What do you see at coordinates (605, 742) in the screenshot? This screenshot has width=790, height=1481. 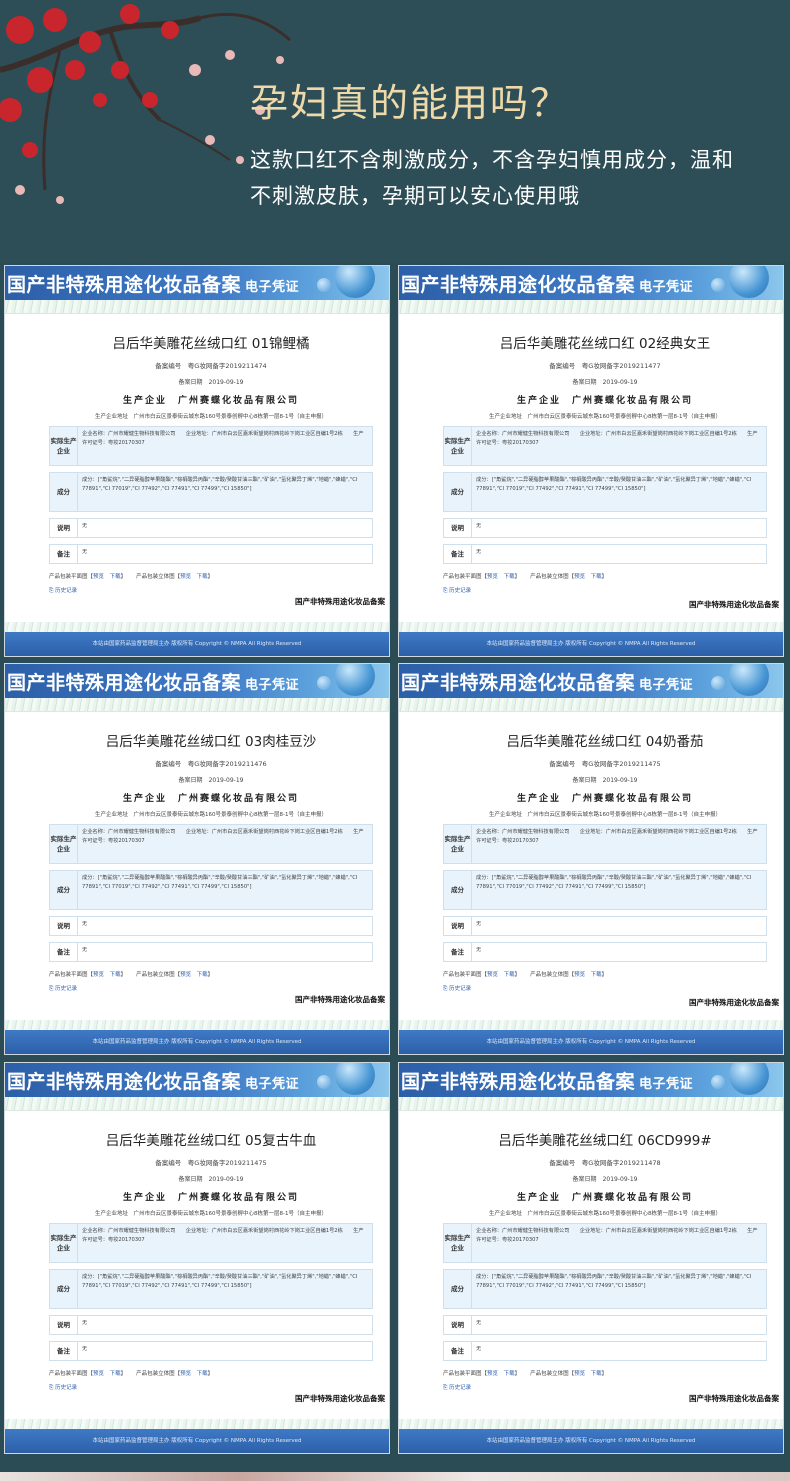 I see `product-title: 吕后华美雕花丝绒口红 04奶番茄` at bounding box center [605, 742].